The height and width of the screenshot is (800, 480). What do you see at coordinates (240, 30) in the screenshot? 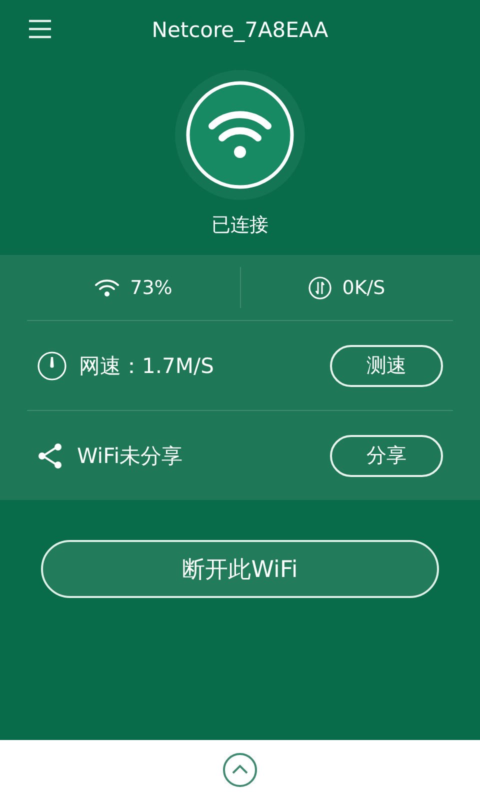
I see `network-name: Netcore_7A8EAA` at bounding box center [240, 30].